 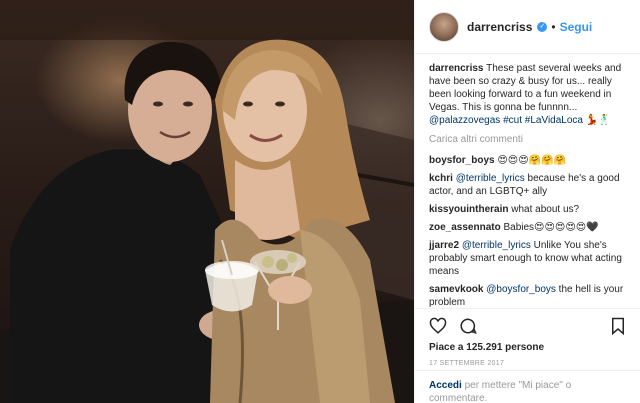 What do you see at coordinates (441, 178) in the screenshot?
I see `comment-username: kchri` at bounding box center [441, 178].